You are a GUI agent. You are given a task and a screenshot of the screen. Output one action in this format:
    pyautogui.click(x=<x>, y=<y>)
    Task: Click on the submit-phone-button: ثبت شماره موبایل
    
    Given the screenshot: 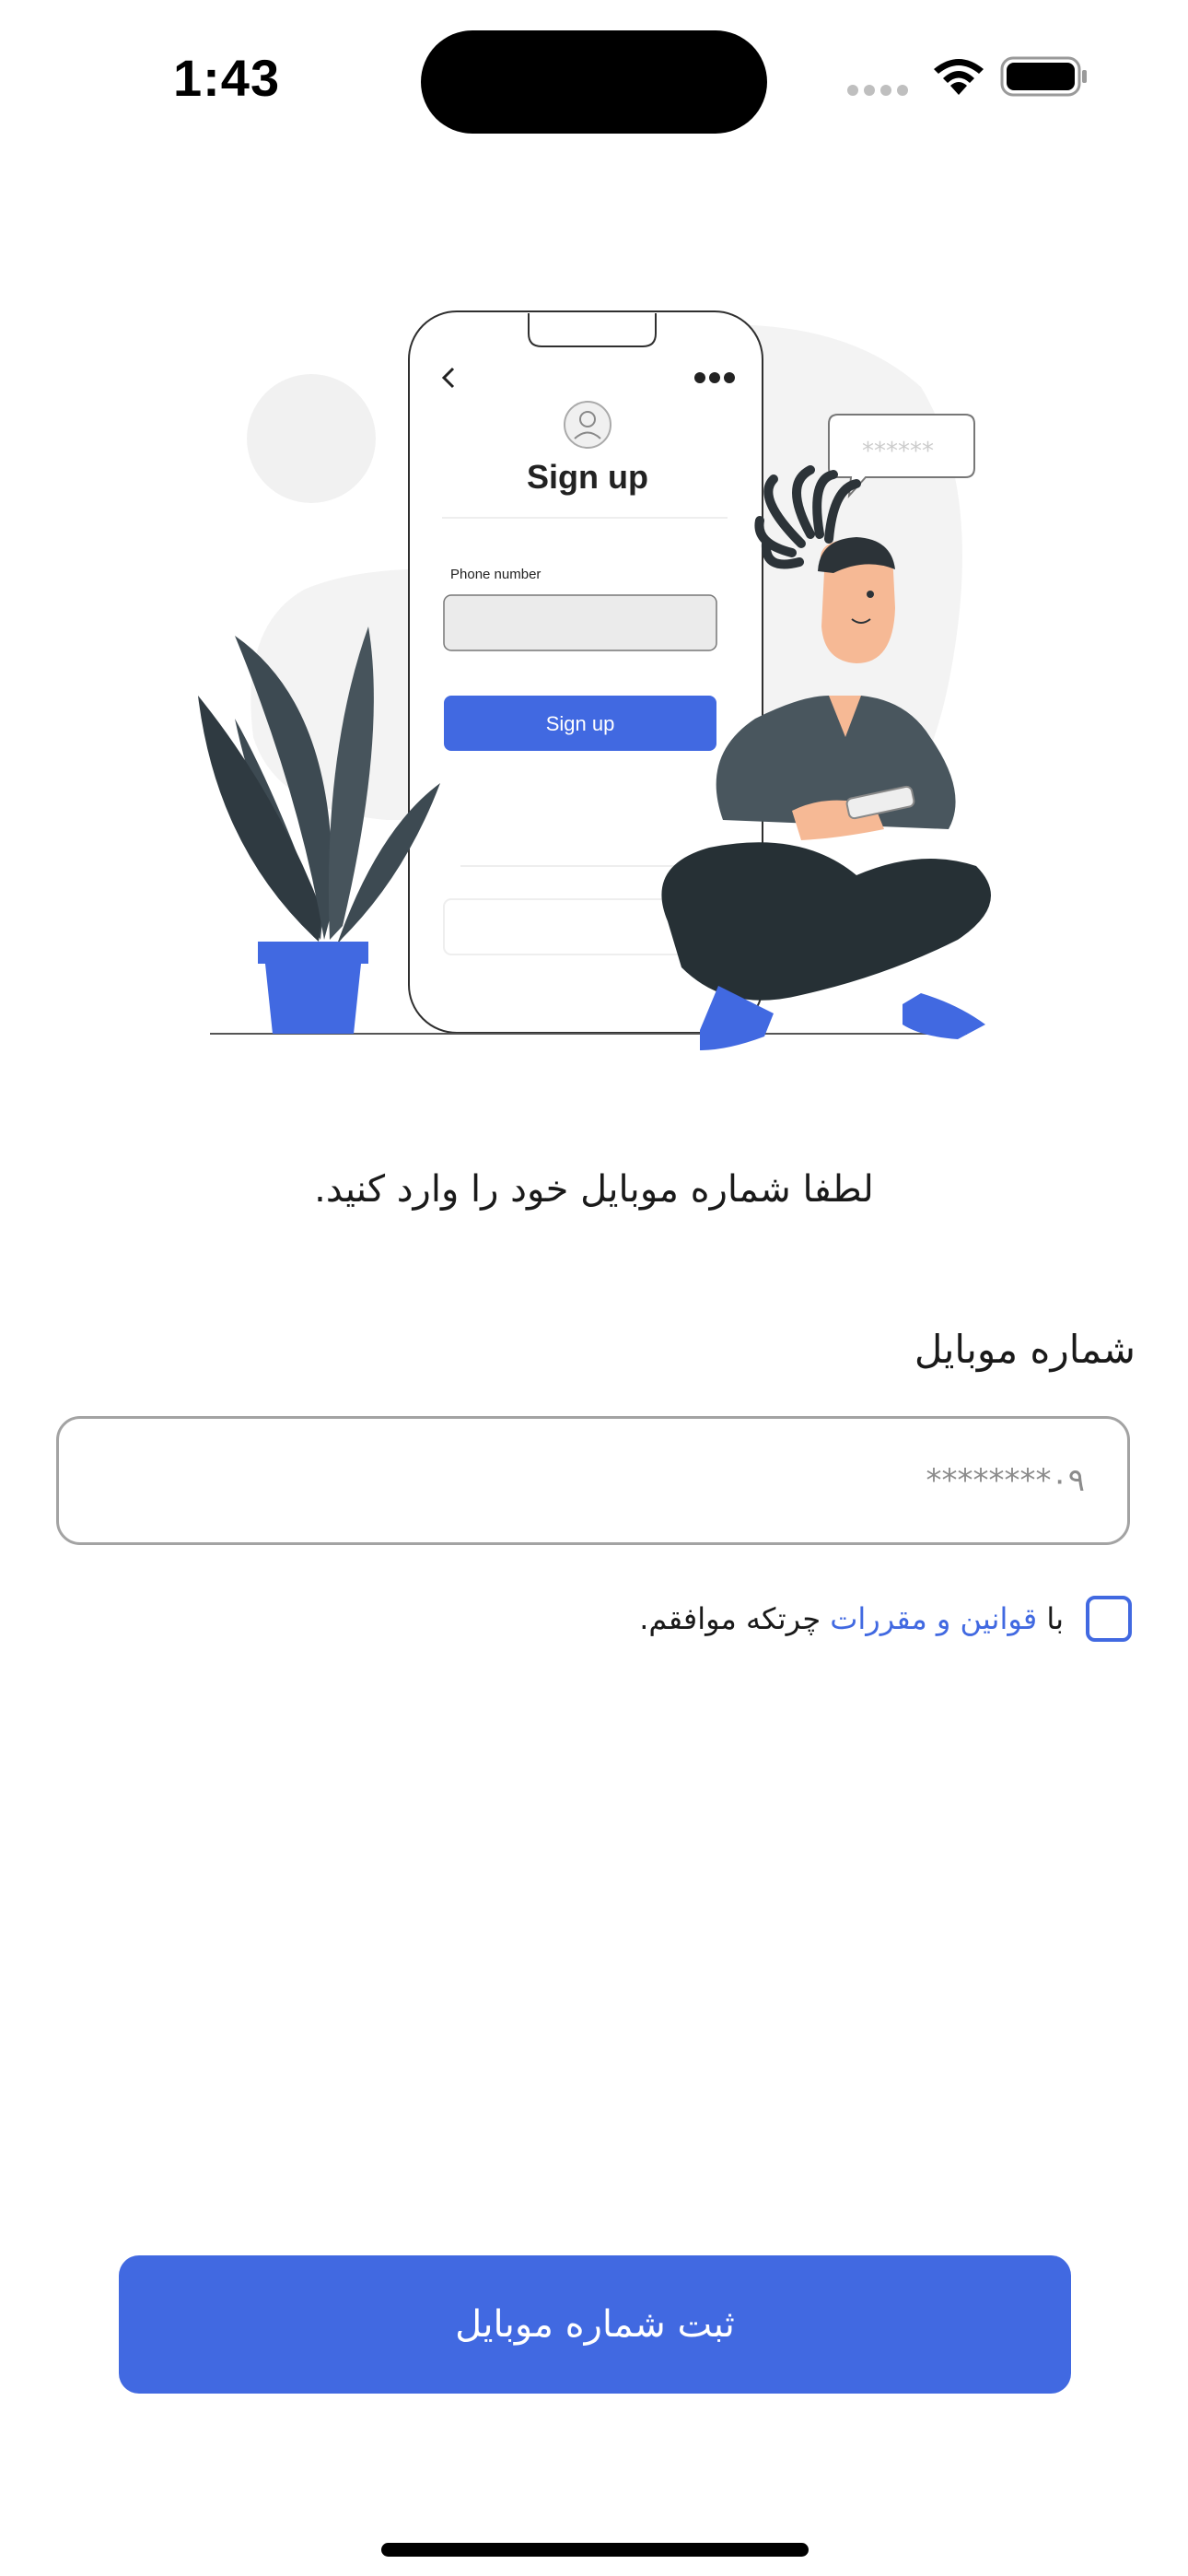 What is the action you would take?
    pyautogui.click(x=595, y=2324)
    